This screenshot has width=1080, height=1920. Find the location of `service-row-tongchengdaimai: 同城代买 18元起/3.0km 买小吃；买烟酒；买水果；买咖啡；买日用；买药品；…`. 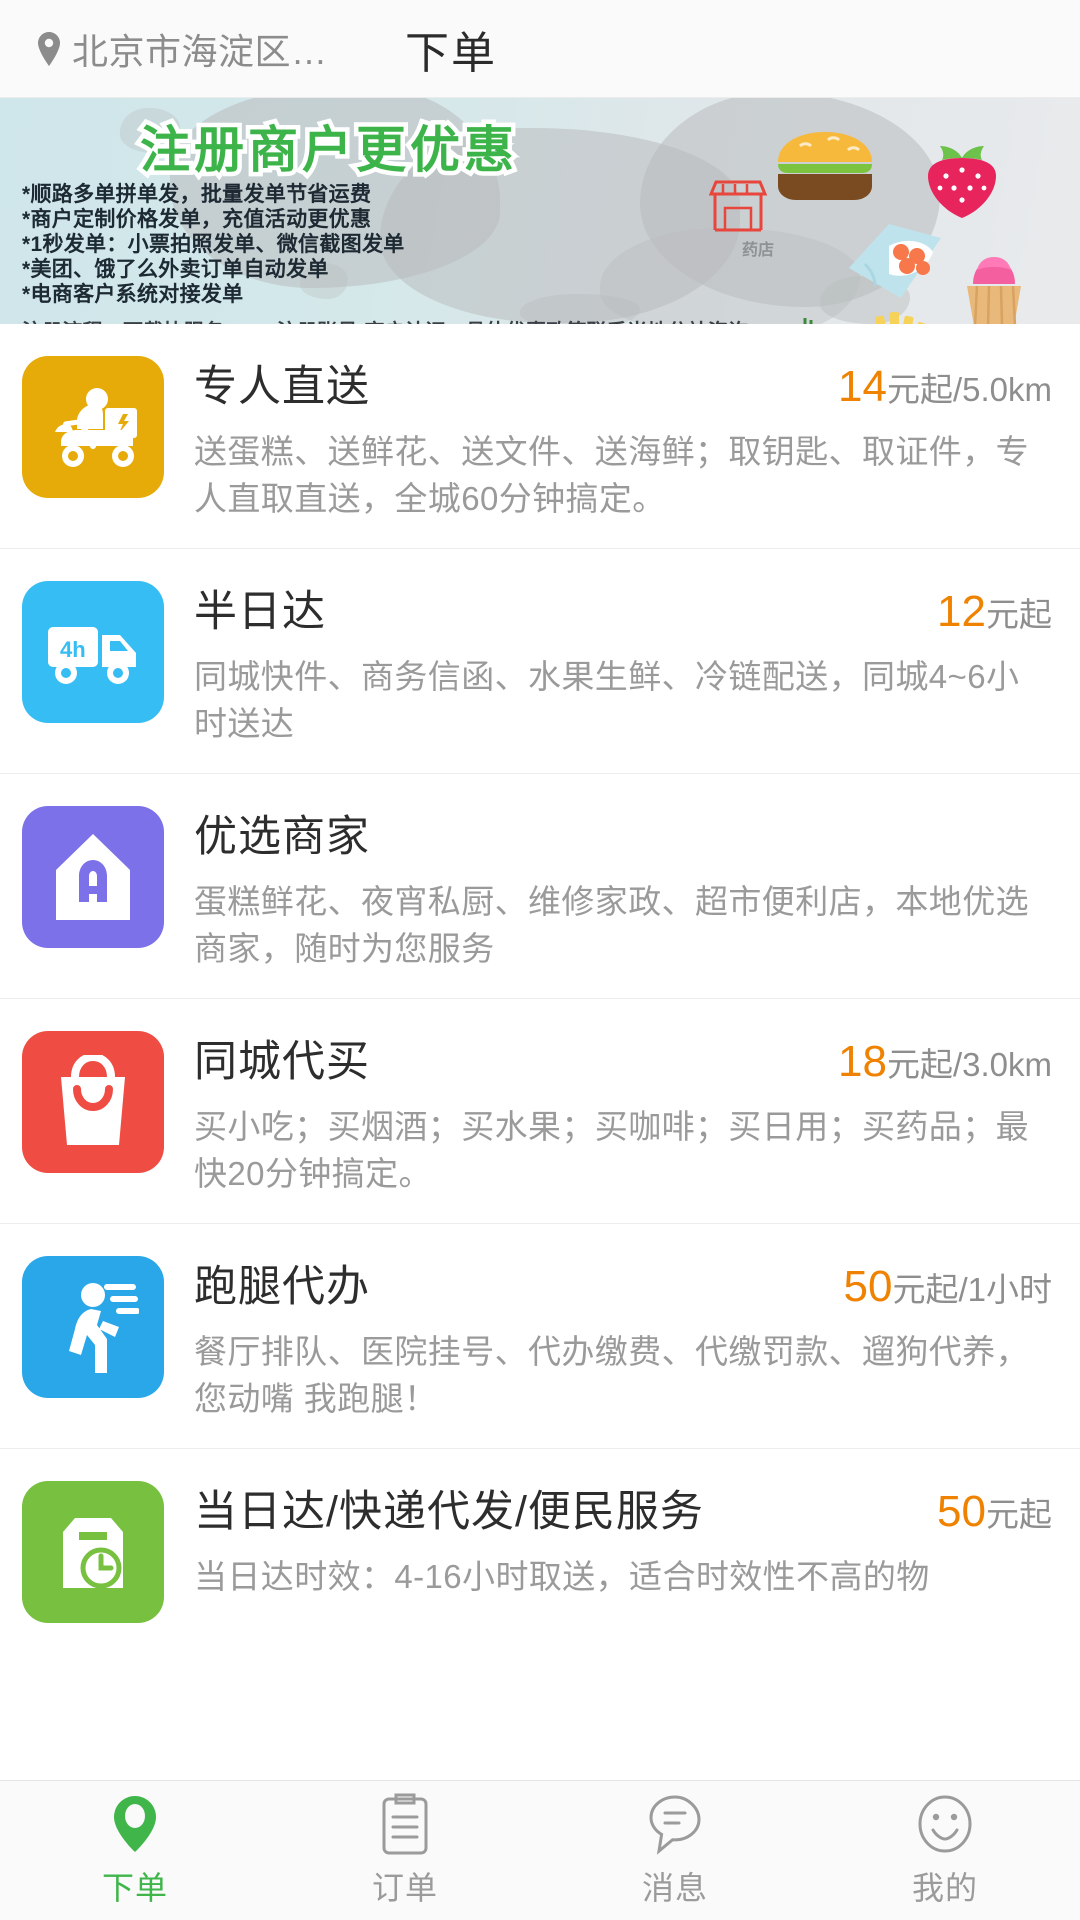

service-row-tongchengdaimai: 同城代买 18元起/3.0km 买小吃；买烟酒；买水果；买咖啡；买日用；买药品；… is located at coordinates (540, 1111).